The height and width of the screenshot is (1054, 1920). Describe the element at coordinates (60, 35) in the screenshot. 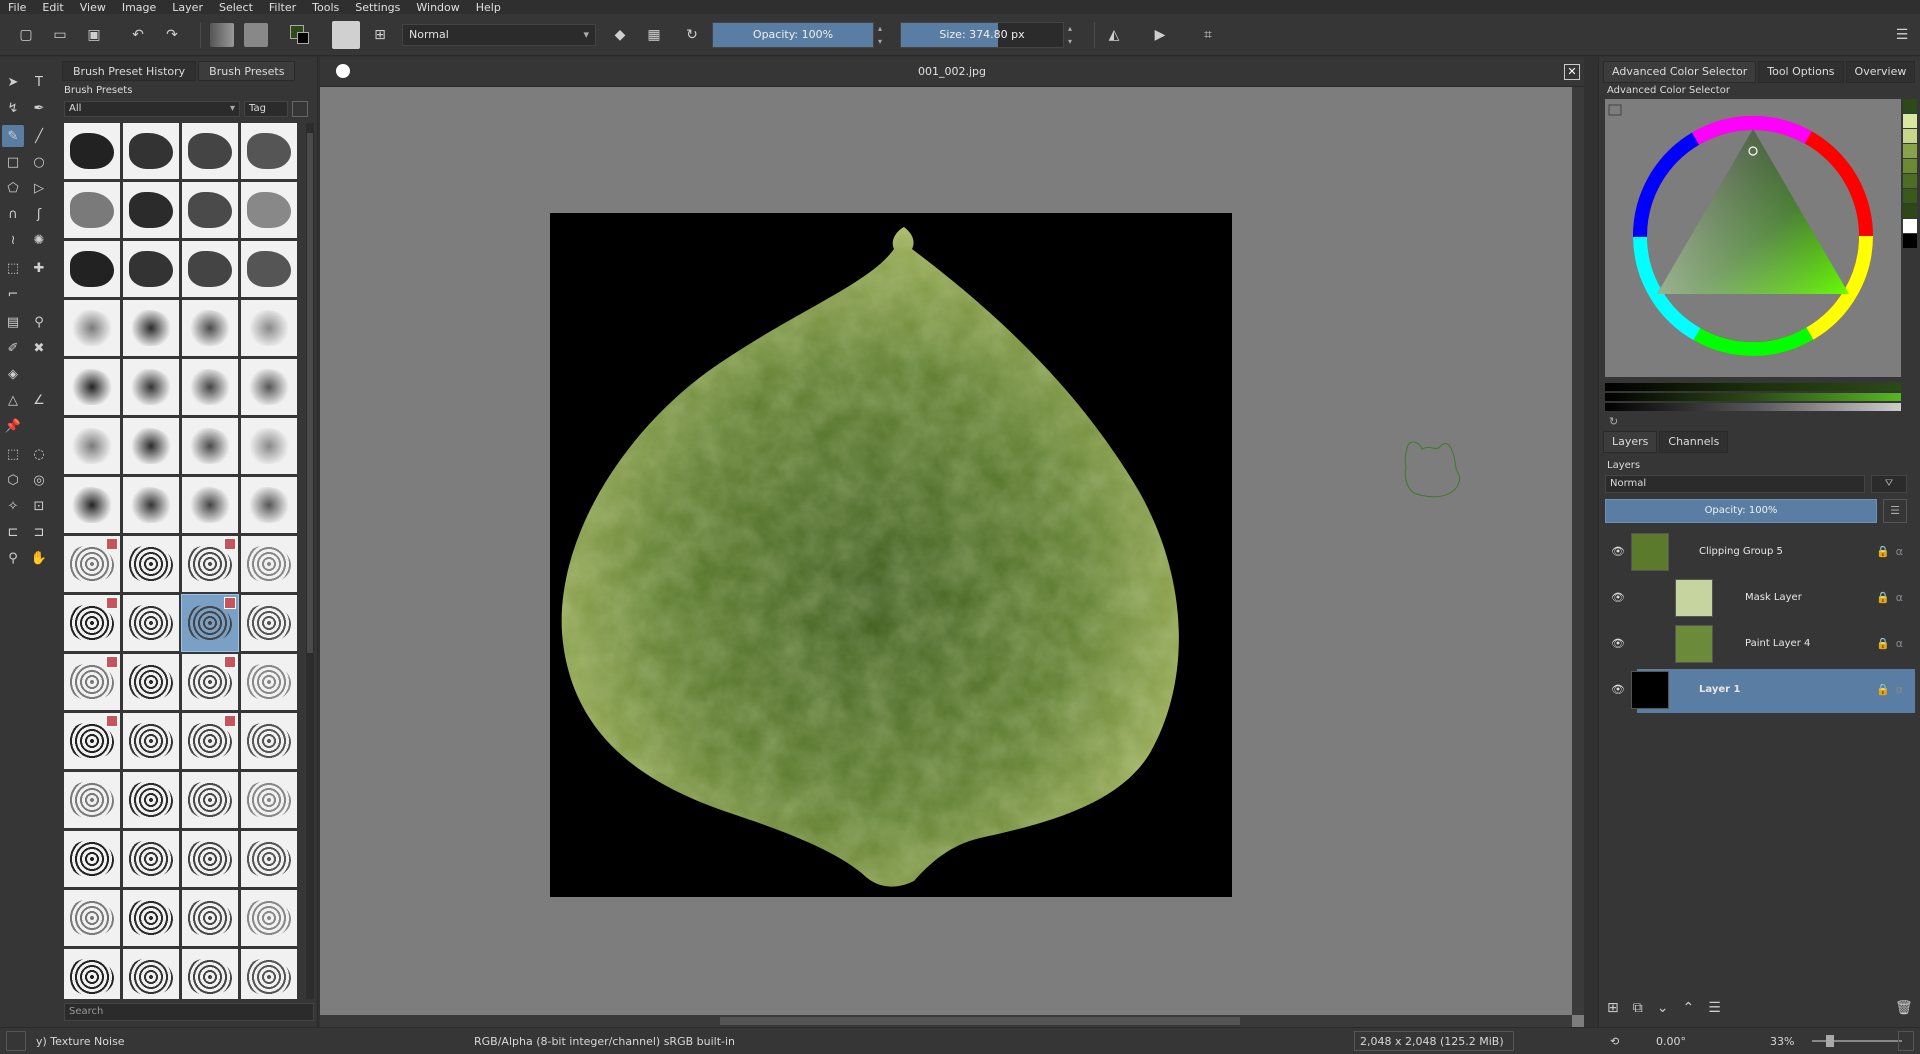

I see `open-document-icon: ▭` at that location.